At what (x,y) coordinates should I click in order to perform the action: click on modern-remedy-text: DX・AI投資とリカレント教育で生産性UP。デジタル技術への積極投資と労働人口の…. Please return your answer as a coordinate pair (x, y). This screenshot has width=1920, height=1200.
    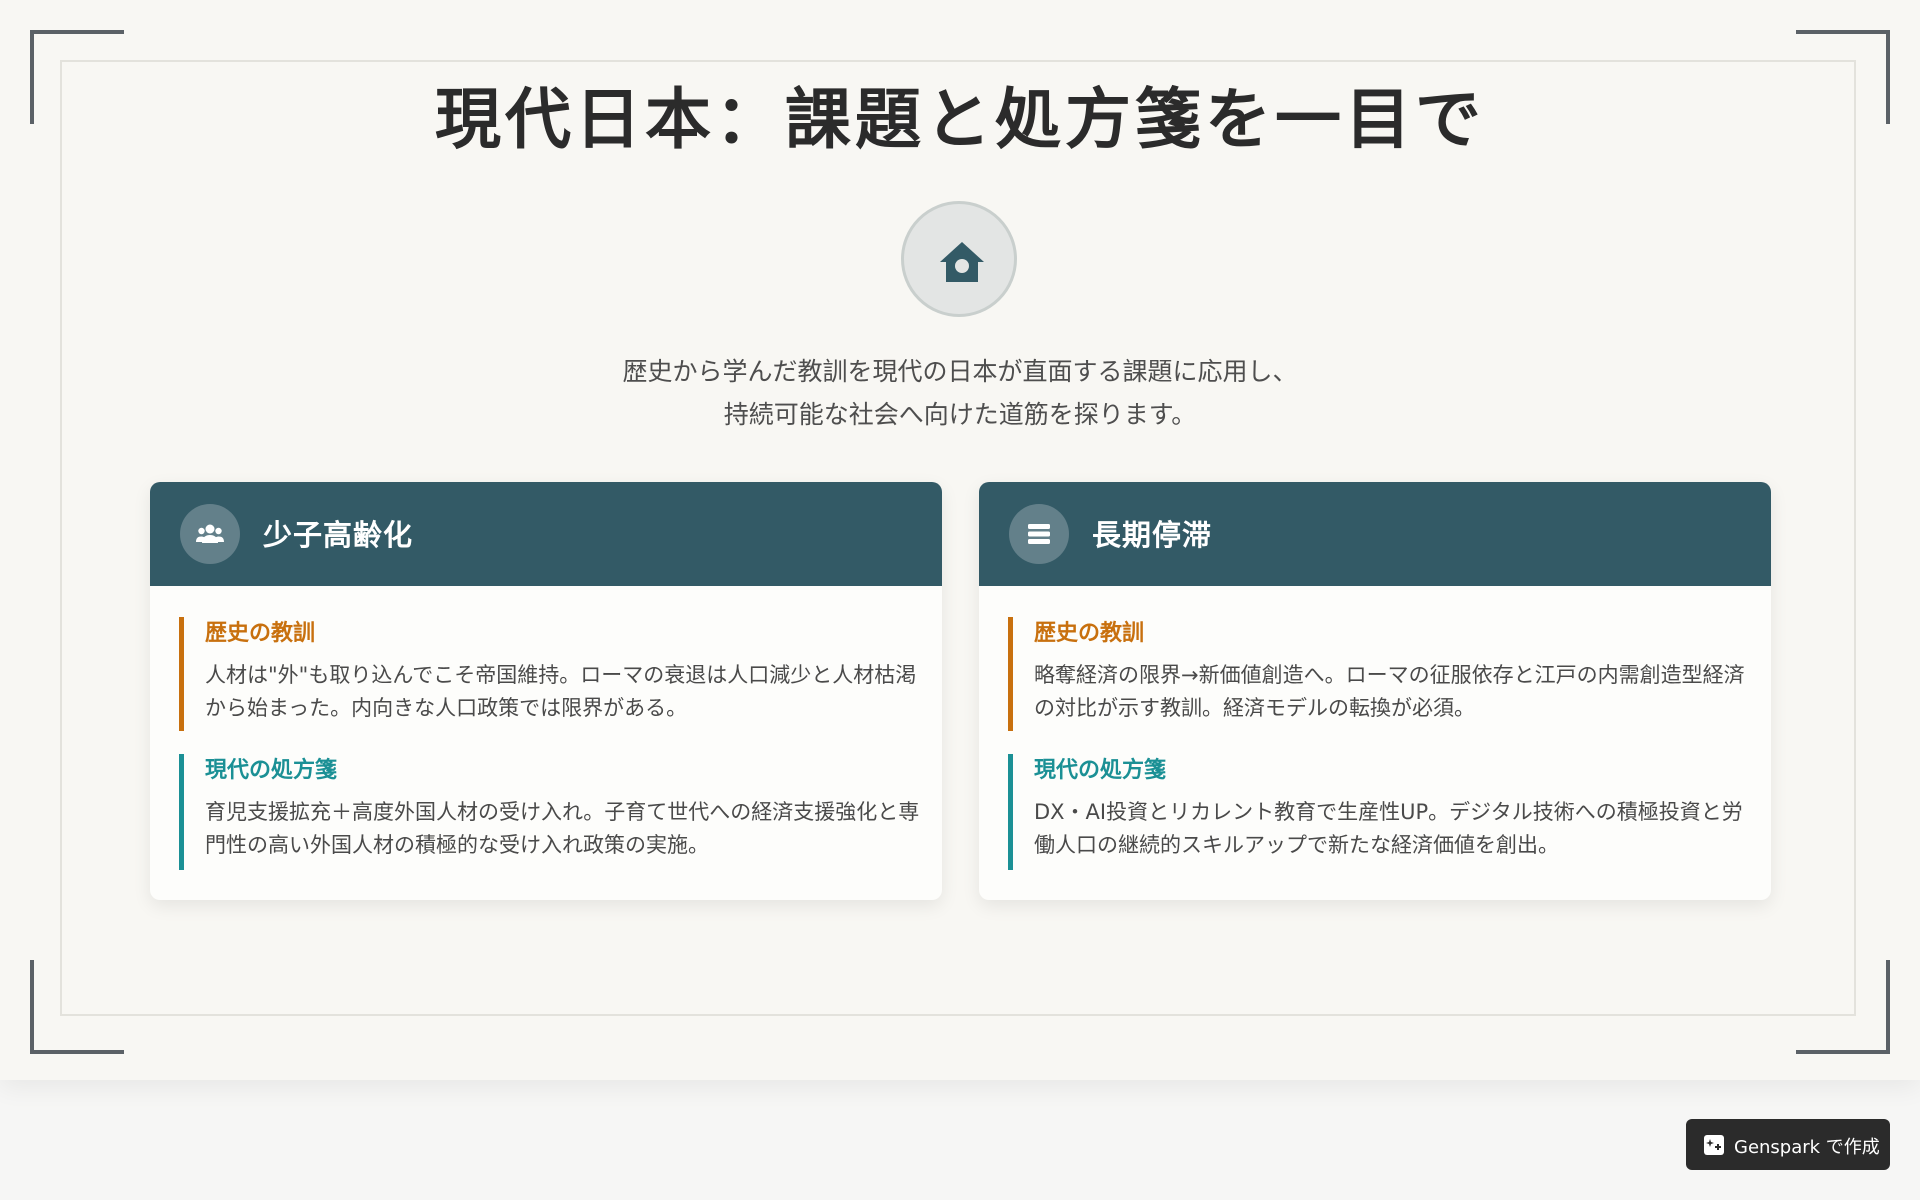
    Looking at the image, I should click on (1388, 828).